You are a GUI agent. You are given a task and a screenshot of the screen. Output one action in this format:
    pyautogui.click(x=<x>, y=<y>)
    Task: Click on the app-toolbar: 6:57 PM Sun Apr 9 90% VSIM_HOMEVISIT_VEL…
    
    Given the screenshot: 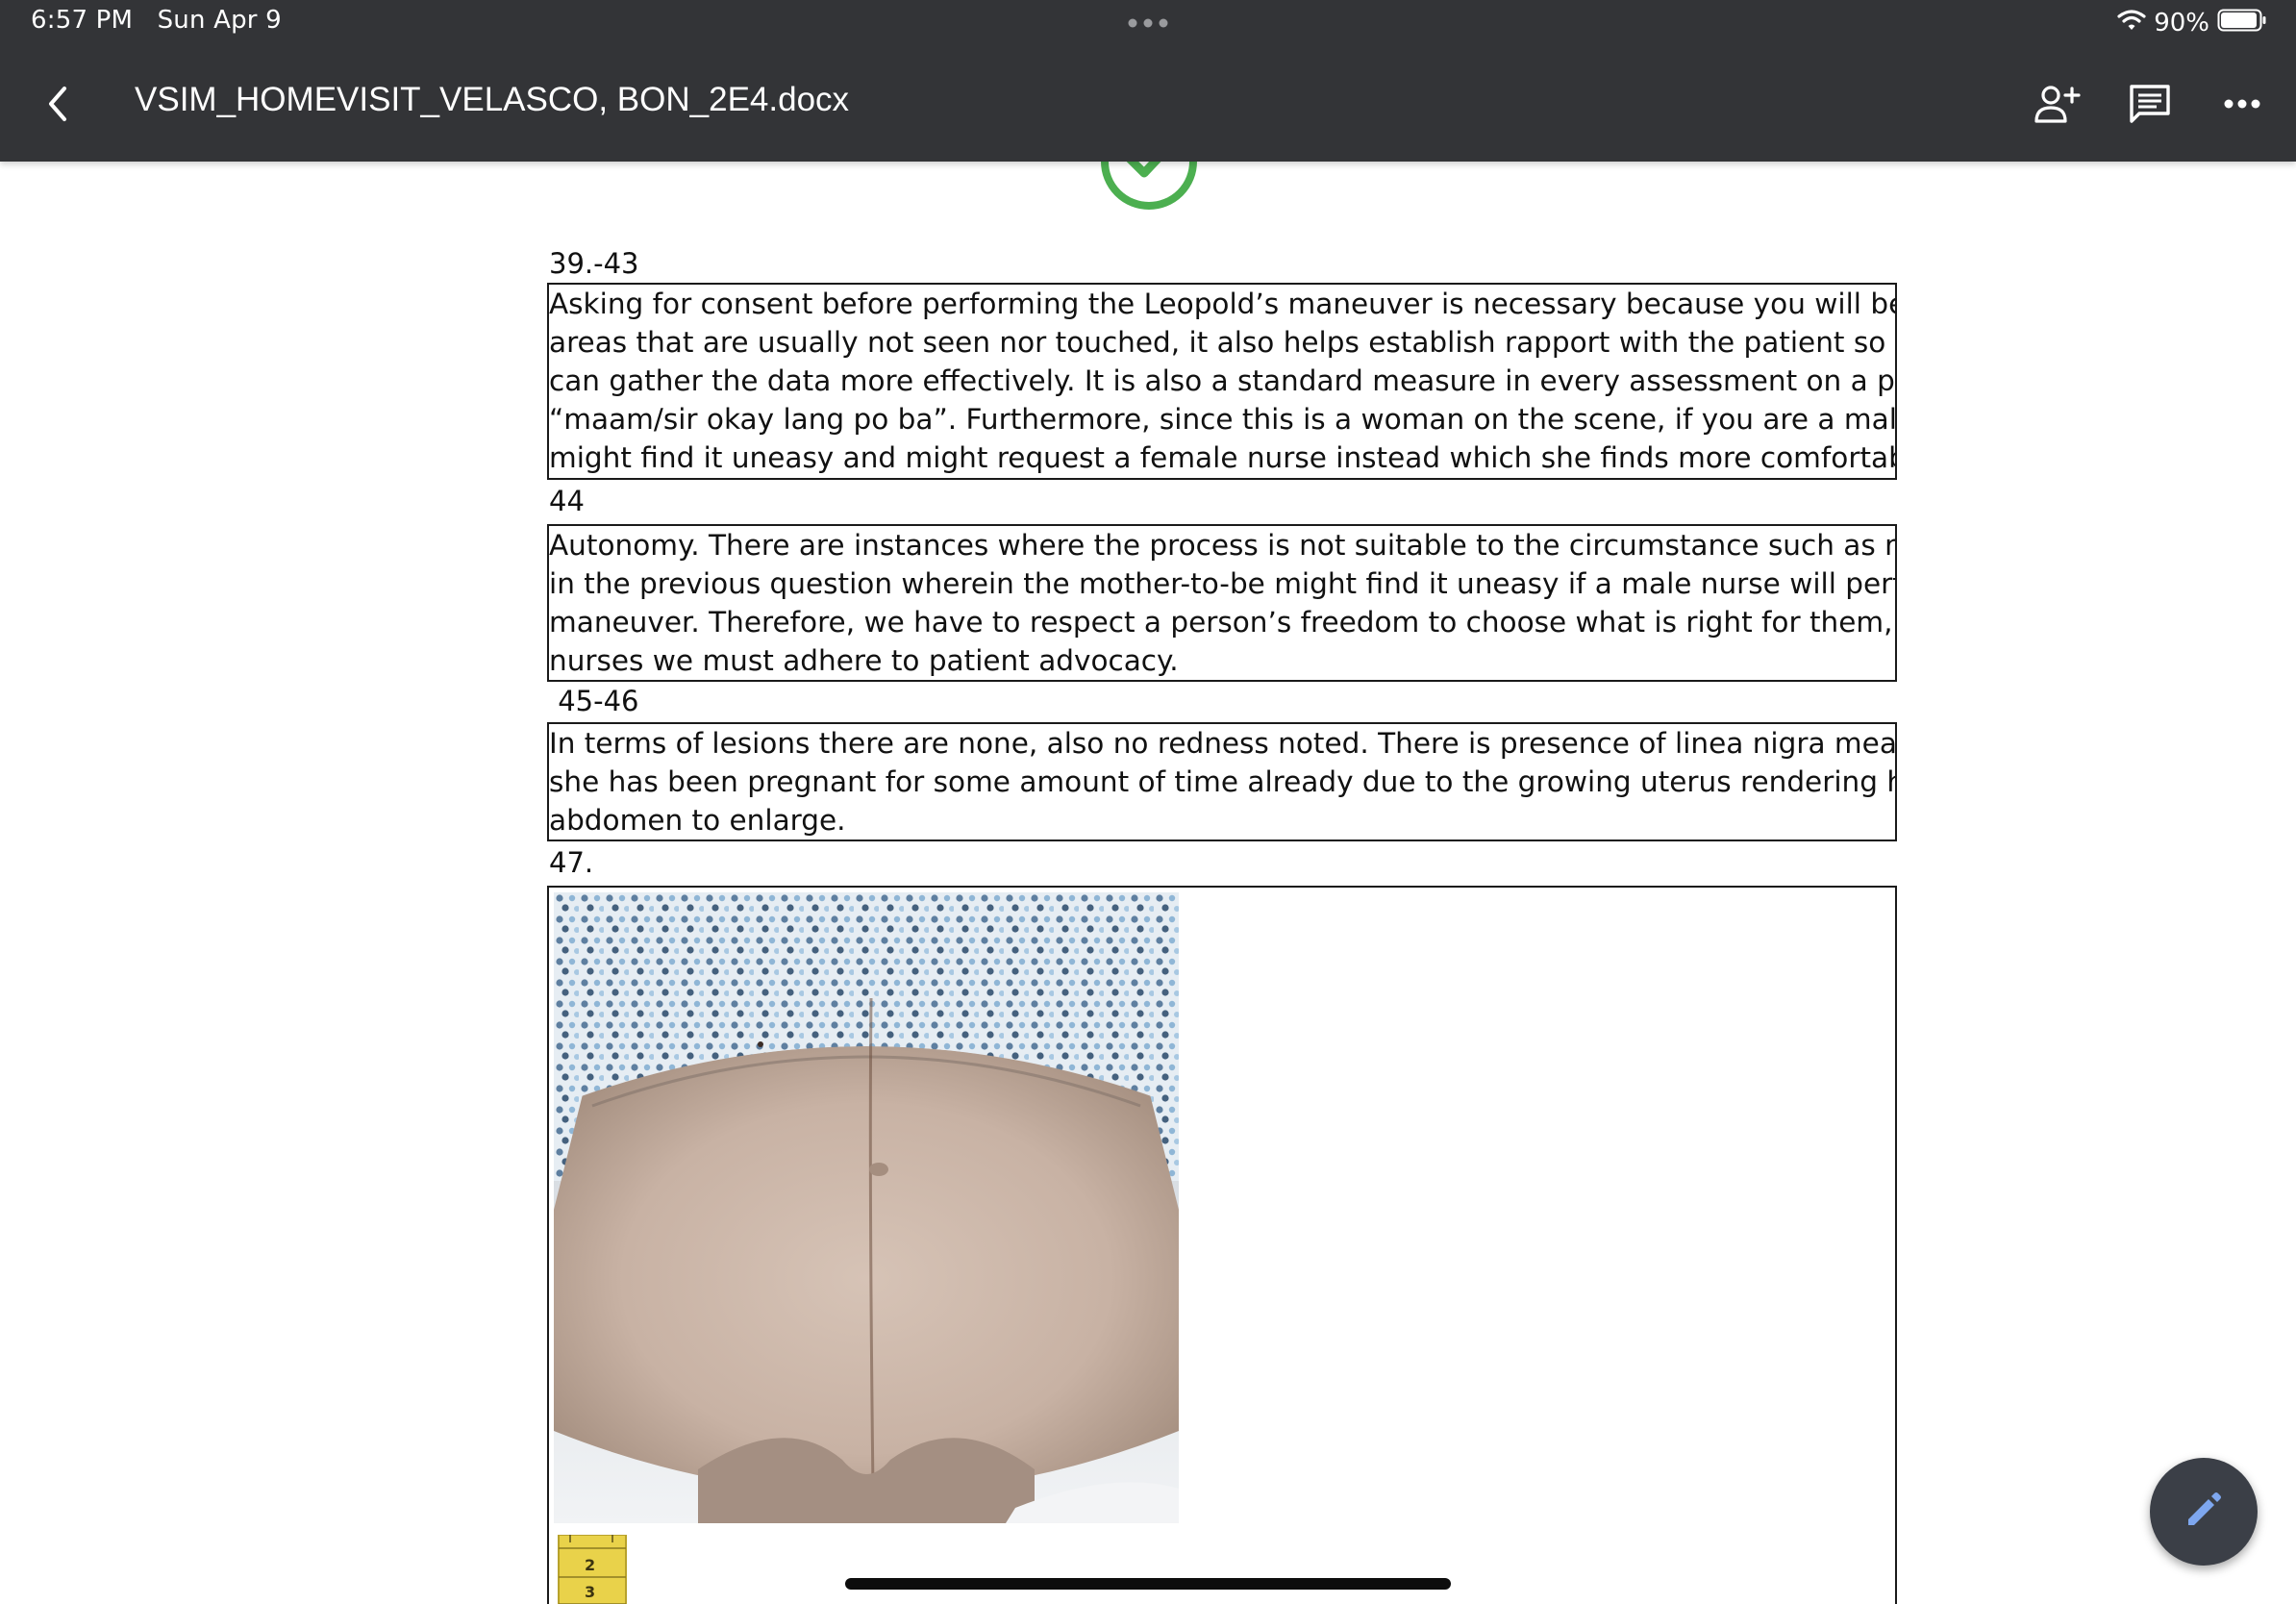 What is the action you would take?
    pyautogui.click(x=1148, y=81)
    